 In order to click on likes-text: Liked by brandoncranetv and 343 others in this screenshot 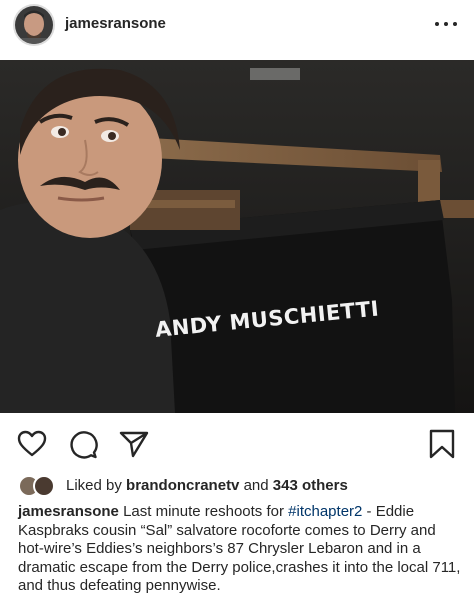, I will do `click(207, 485)`.